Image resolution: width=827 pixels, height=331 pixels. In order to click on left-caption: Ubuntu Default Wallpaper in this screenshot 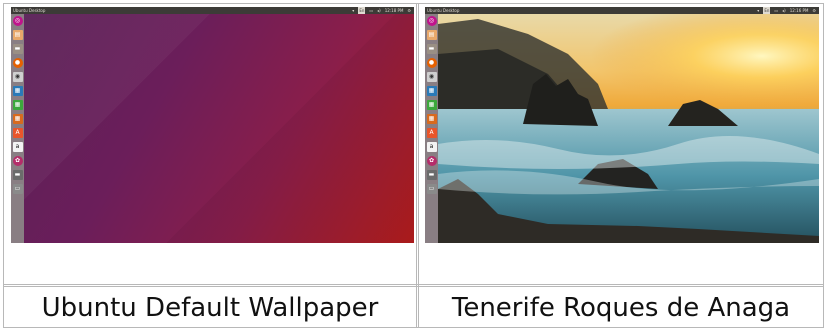, I will do `click(210, 308)`.